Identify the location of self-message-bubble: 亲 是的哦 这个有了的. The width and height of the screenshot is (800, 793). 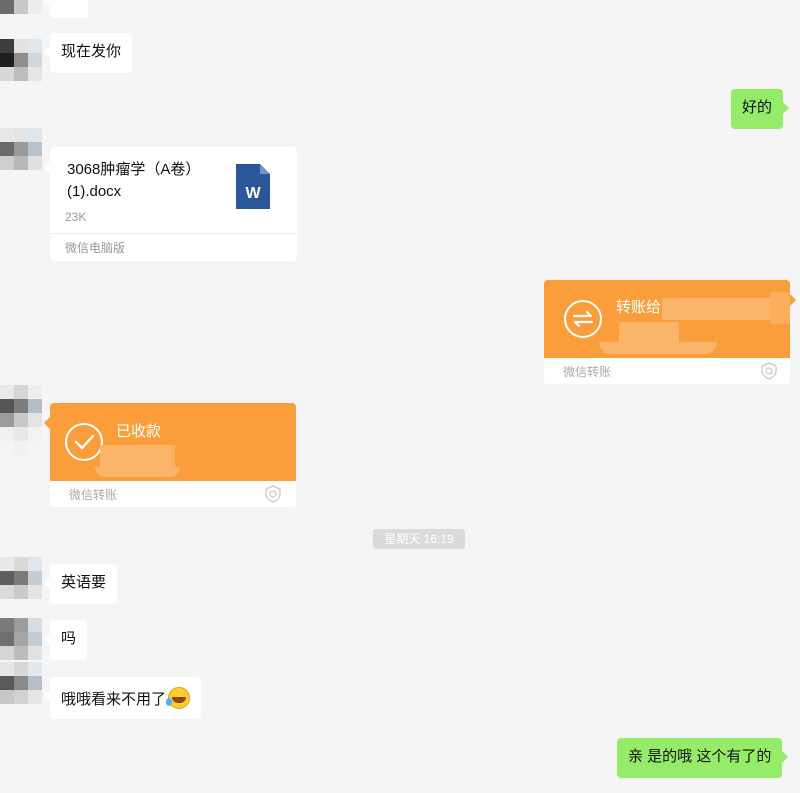
(703, 758).